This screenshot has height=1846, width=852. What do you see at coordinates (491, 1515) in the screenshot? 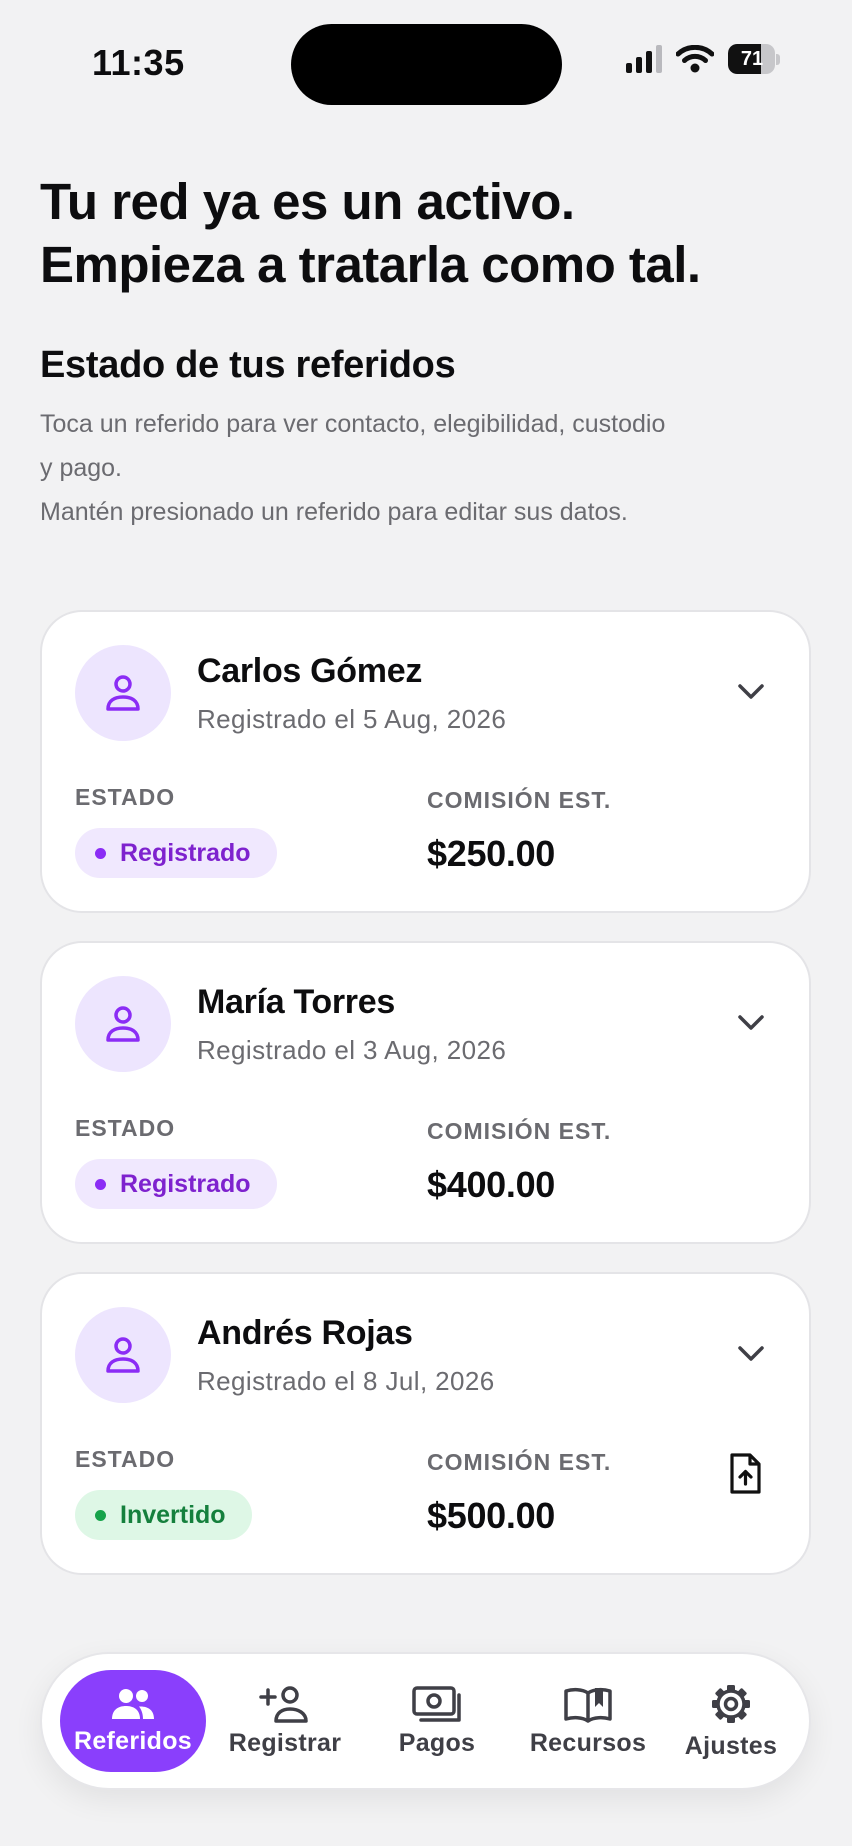
I see `commission-amount: $500.00` at bounding box center [491, 1515].